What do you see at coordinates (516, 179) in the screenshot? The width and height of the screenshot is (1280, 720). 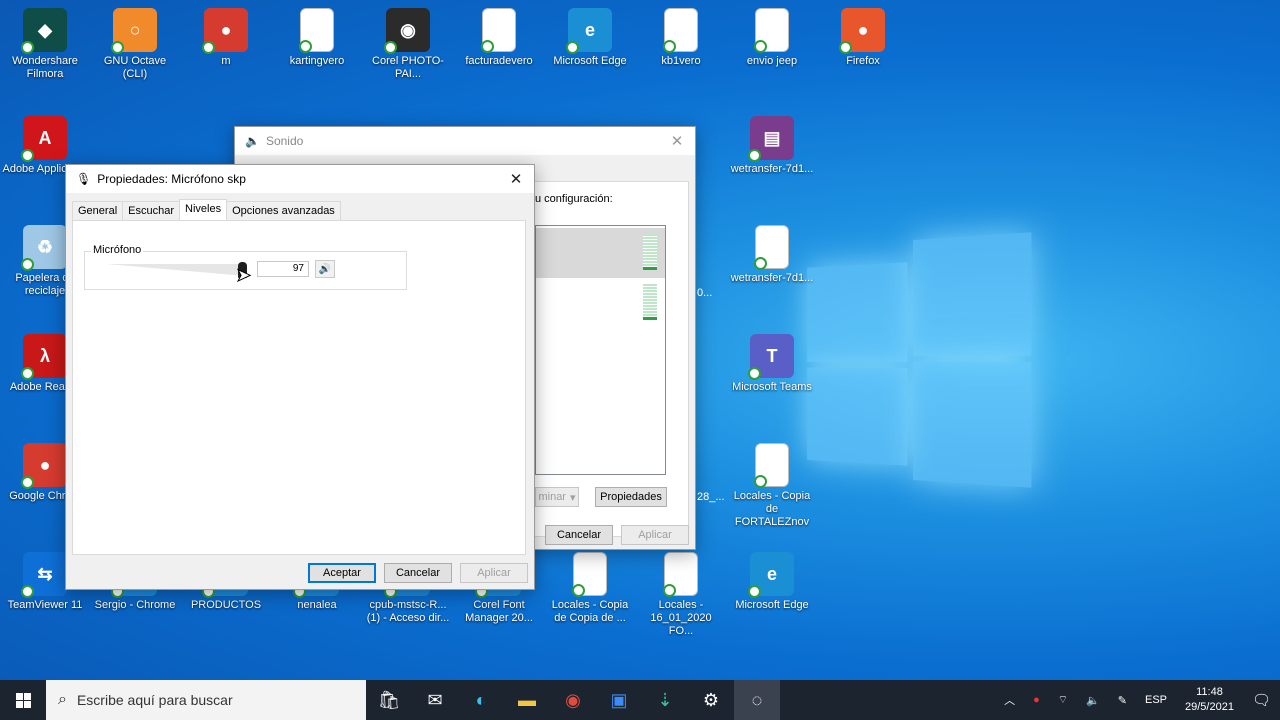 I see `properties-close-button: ✕` at bounding box center [516, 179].